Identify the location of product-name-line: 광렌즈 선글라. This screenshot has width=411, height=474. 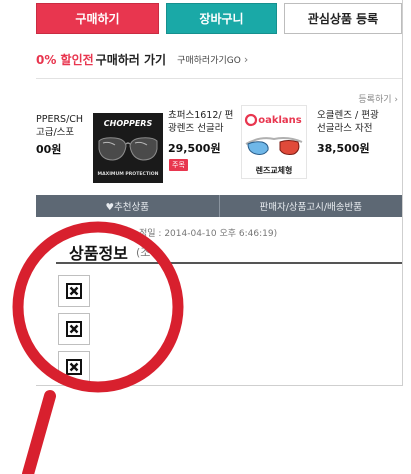
(196, 128).